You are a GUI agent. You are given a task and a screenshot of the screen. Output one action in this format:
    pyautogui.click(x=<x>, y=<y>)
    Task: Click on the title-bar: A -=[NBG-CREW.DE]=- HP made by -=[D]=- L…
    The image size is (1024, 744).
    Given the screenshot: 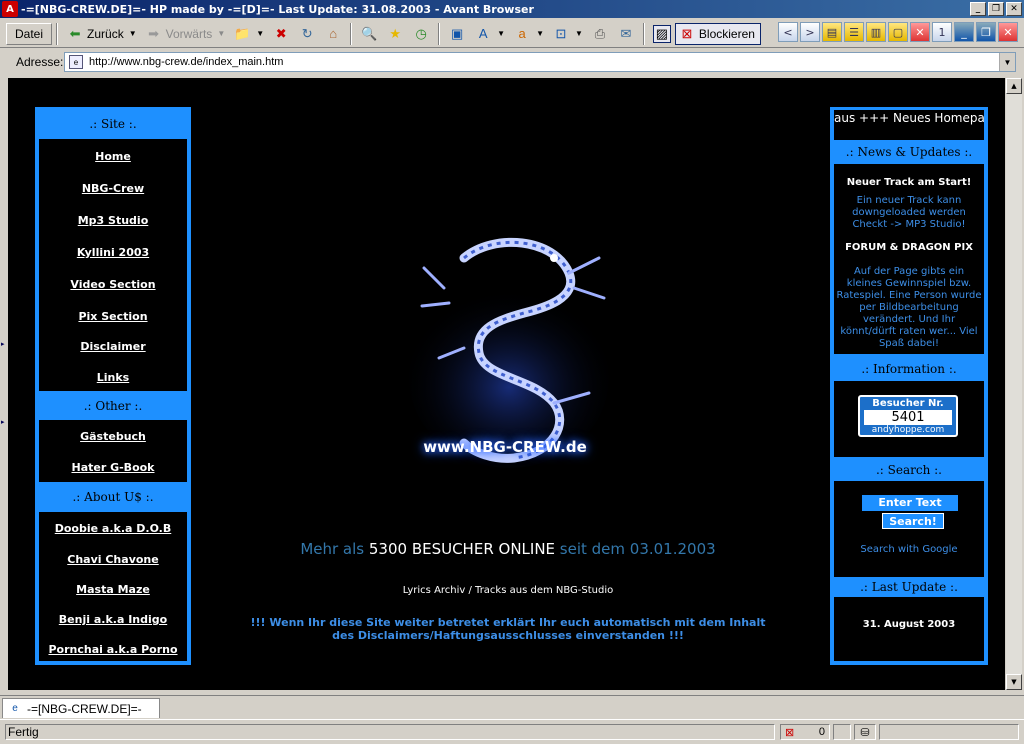 What is the action you would take?
    pyautogui.click(x=512, y=9)
    